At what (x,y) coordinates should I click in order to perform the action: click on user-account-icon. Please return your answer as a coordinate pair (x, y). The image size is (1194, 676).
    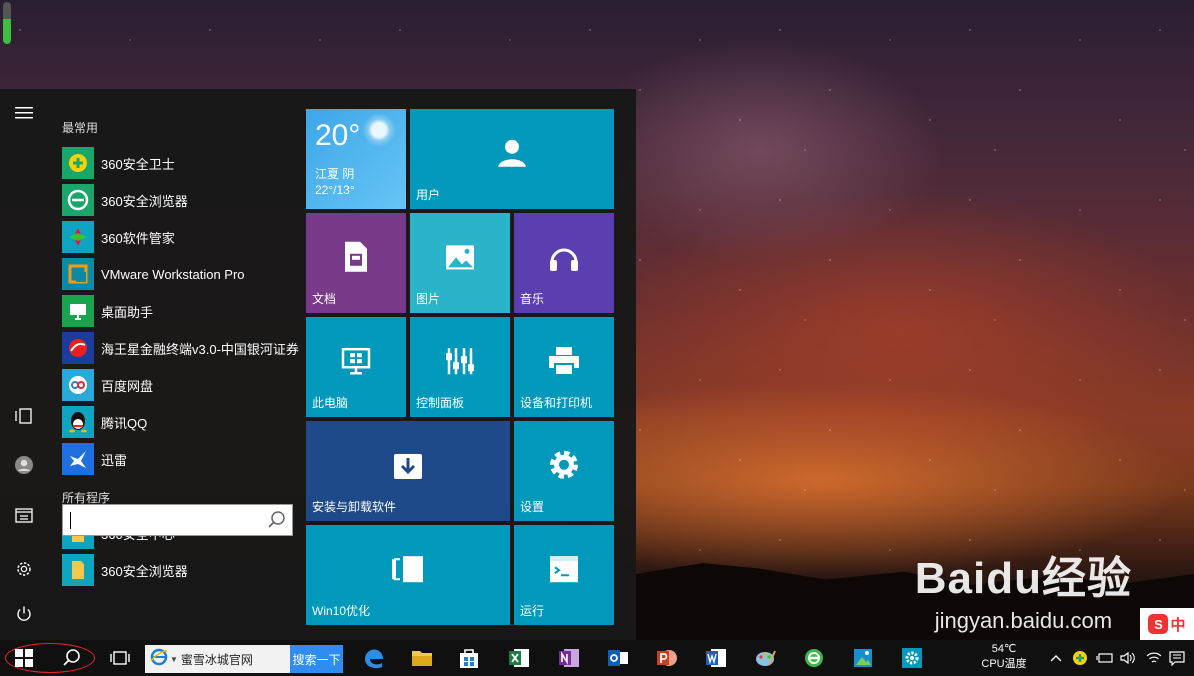
    Looking at the image, I should click on (24, 465).